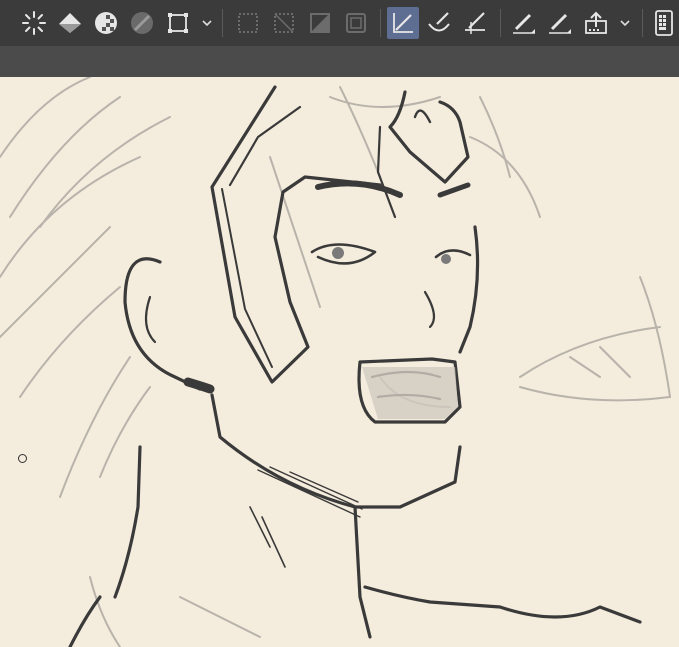  What do you see at coordinates (22, 458) in the screenshot?
I see `brush-cursor` at bounding box center [22, 458].